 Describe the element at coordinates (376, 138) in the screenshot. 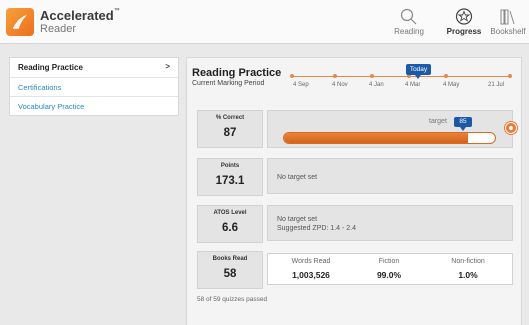

I see `progress-bar-fill` at that location.